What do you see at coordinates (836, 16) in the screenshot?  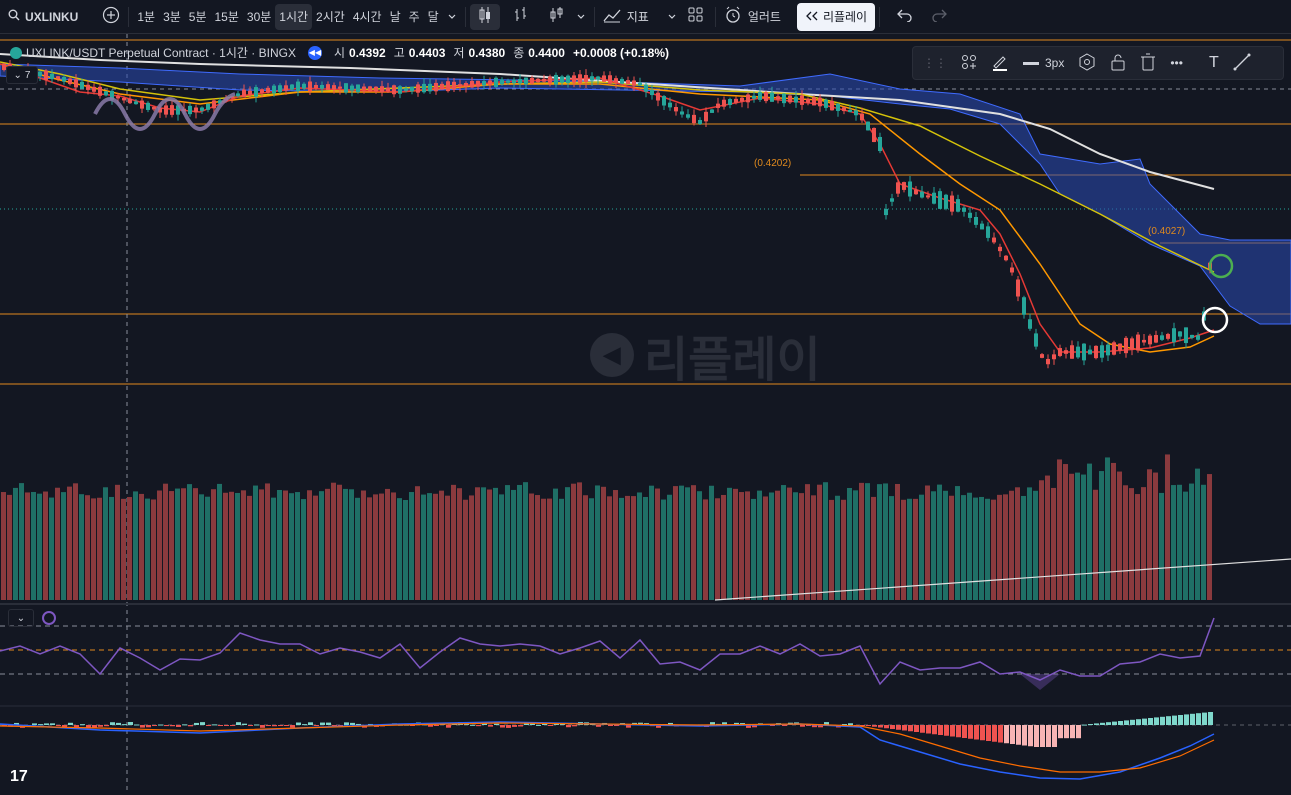 I see `replay-button: 리플레이` at bounding box center [836, 16].